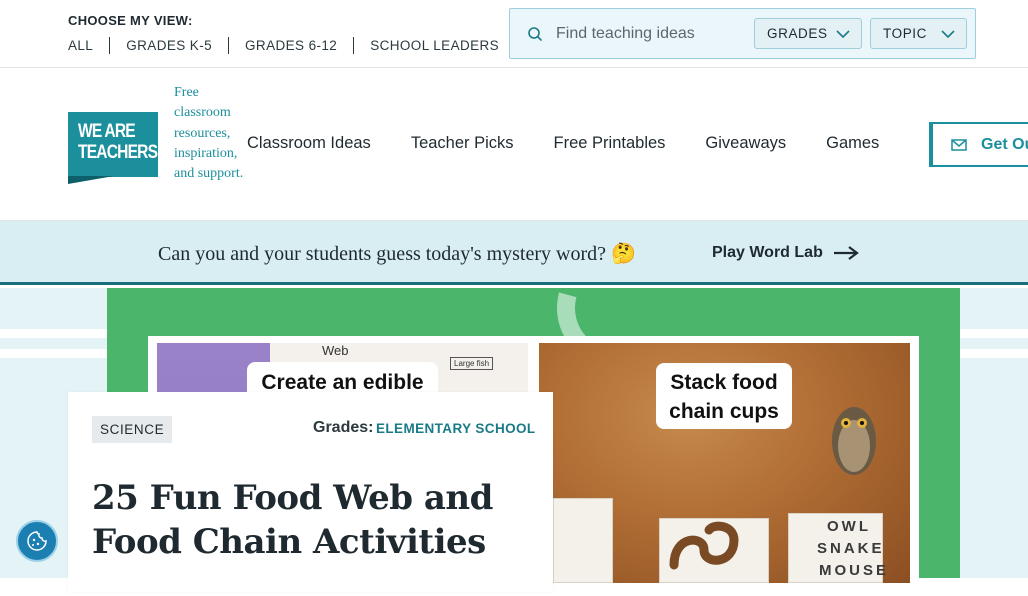  Describe the element at coordinates (309, 143) in the screenshot. I see `nav-item-classroom-ideas: Classroom Ideas` at that location.